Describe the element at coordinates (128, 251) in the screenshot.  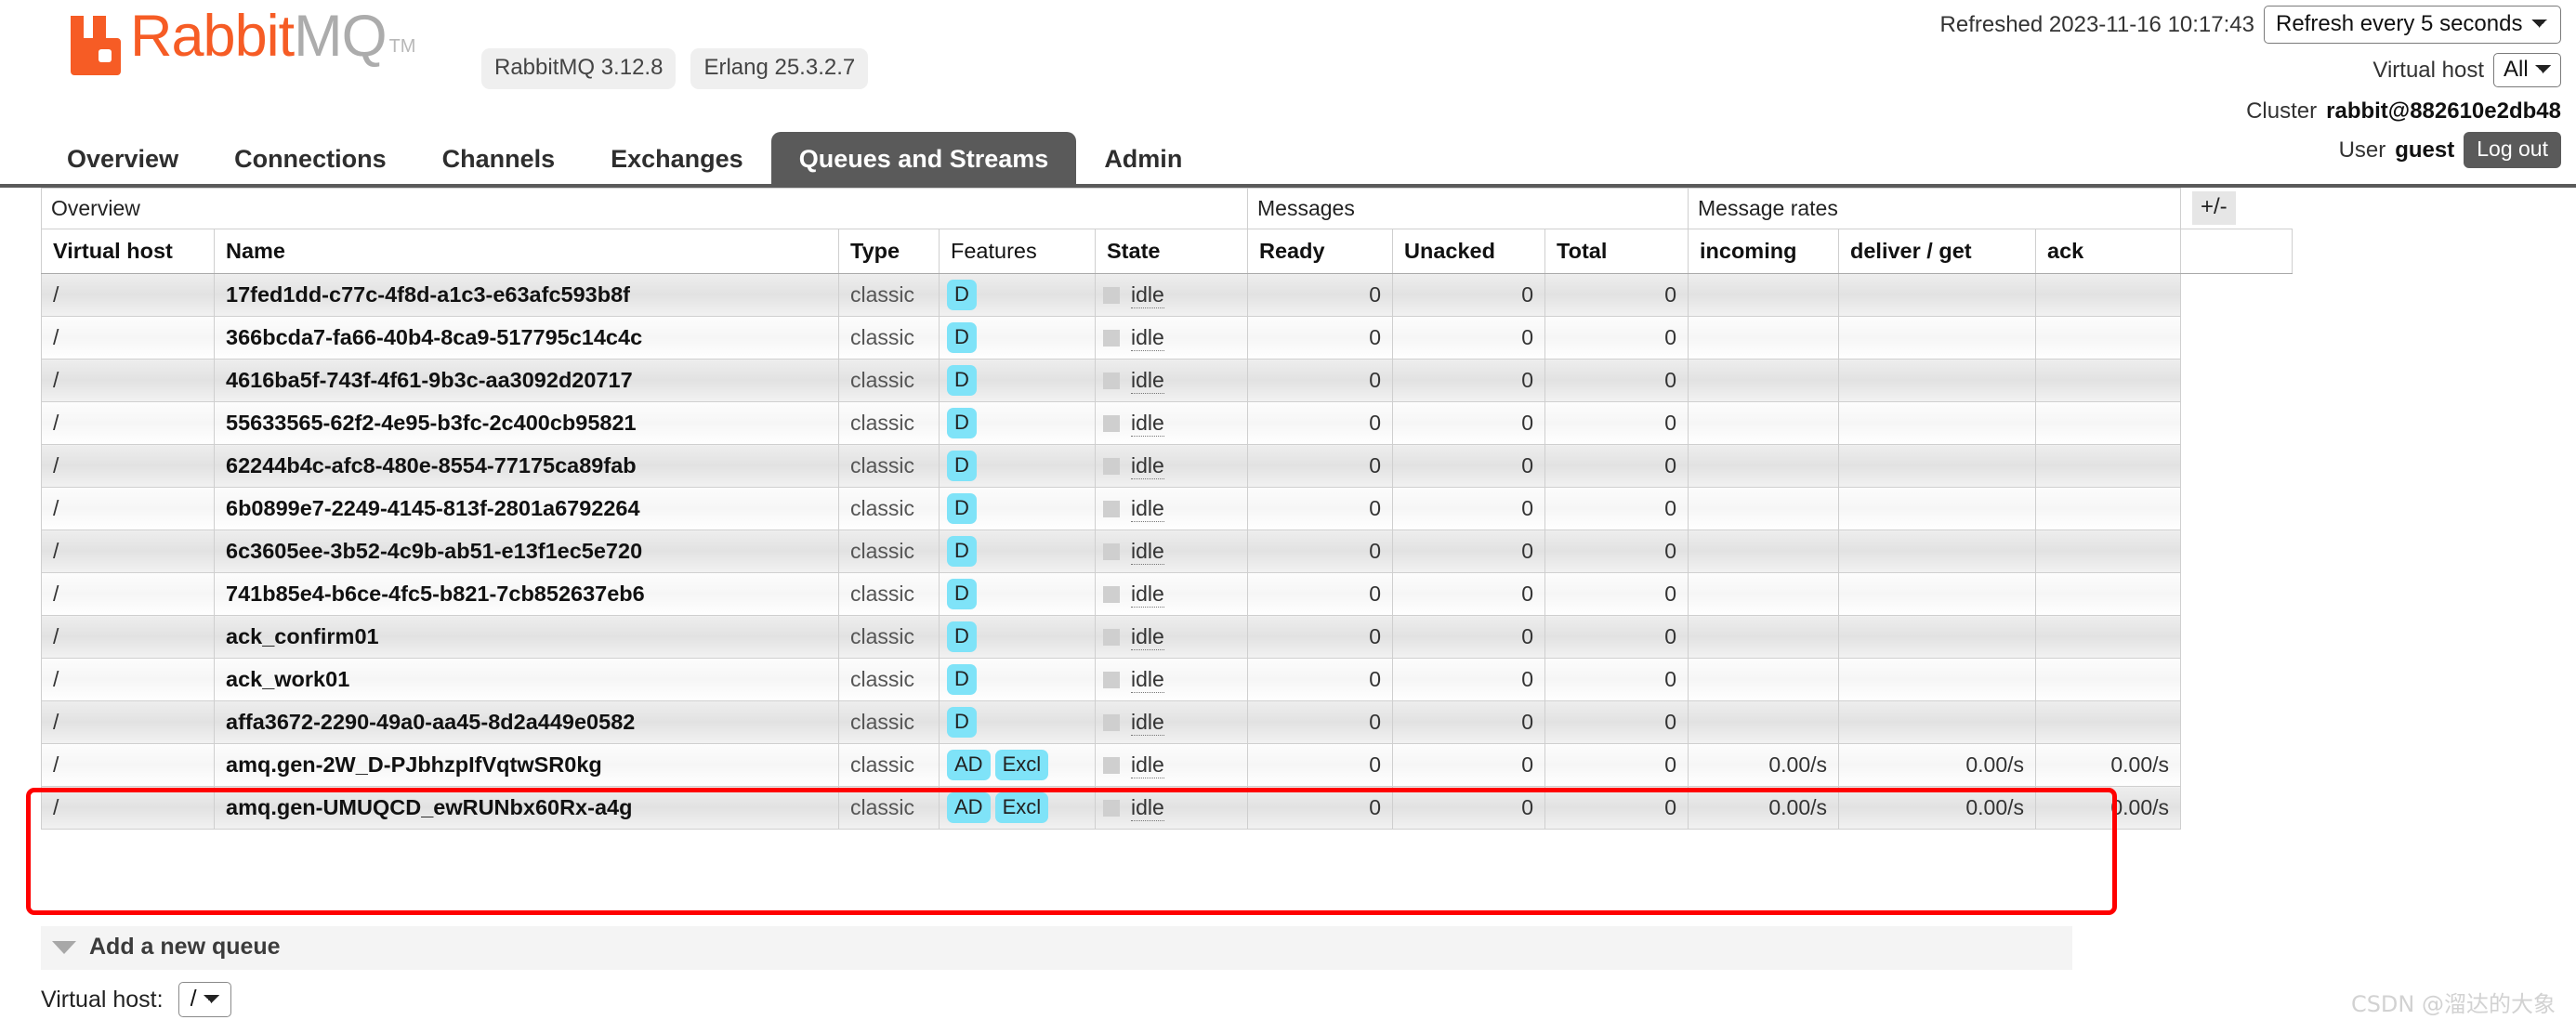
I see `col-virtual-host: Virtual host` at that location.